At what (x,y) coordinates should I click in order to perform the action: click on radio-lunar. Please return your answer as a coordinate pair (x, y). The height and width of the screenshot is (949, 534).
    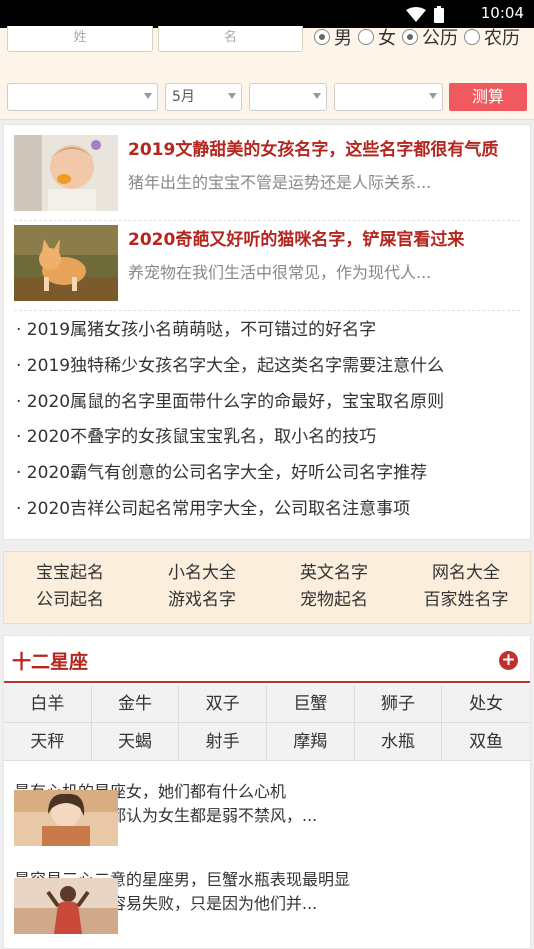
    Looking at the image, I should click on (472, 37).